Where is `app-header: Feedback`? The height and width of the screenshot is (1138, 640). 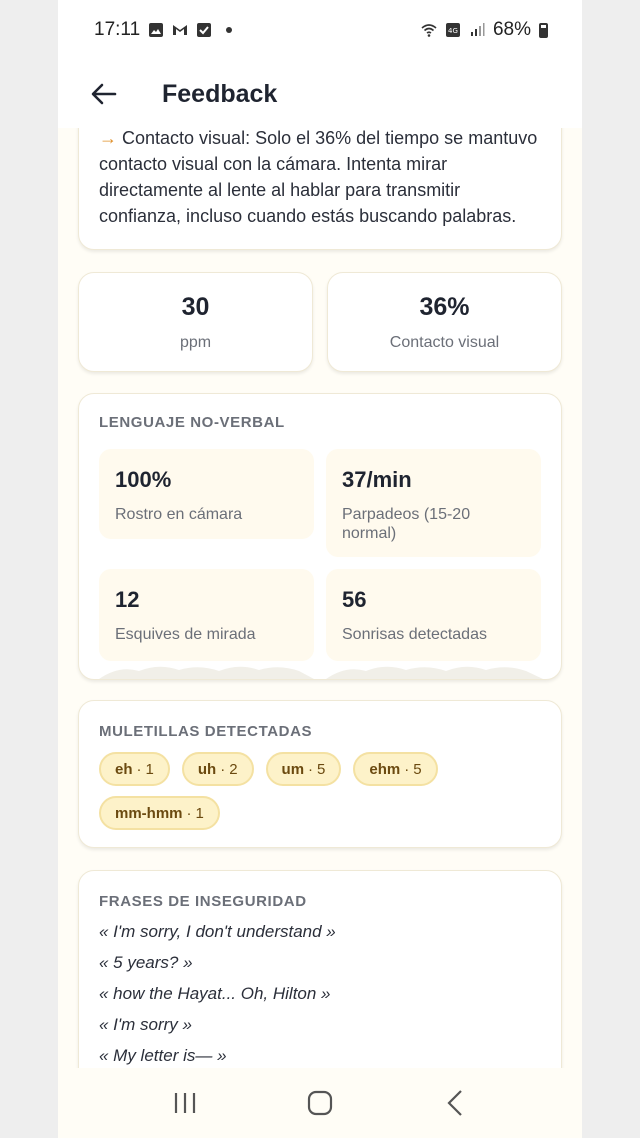
app-header: Feedback is located at coordinates (320, 94).